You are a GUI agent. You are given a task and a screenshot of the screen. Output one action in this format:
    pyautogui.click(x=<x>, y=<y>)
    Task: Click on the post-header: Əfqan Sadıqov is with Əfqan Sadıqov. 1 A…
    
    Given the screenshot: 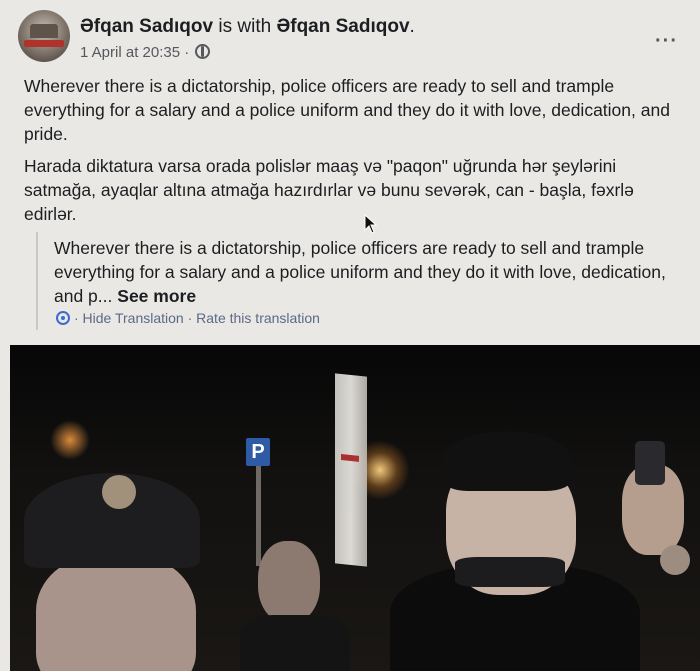 What is the action you would take?
    pyautogui.click(x=348, y=36)
    